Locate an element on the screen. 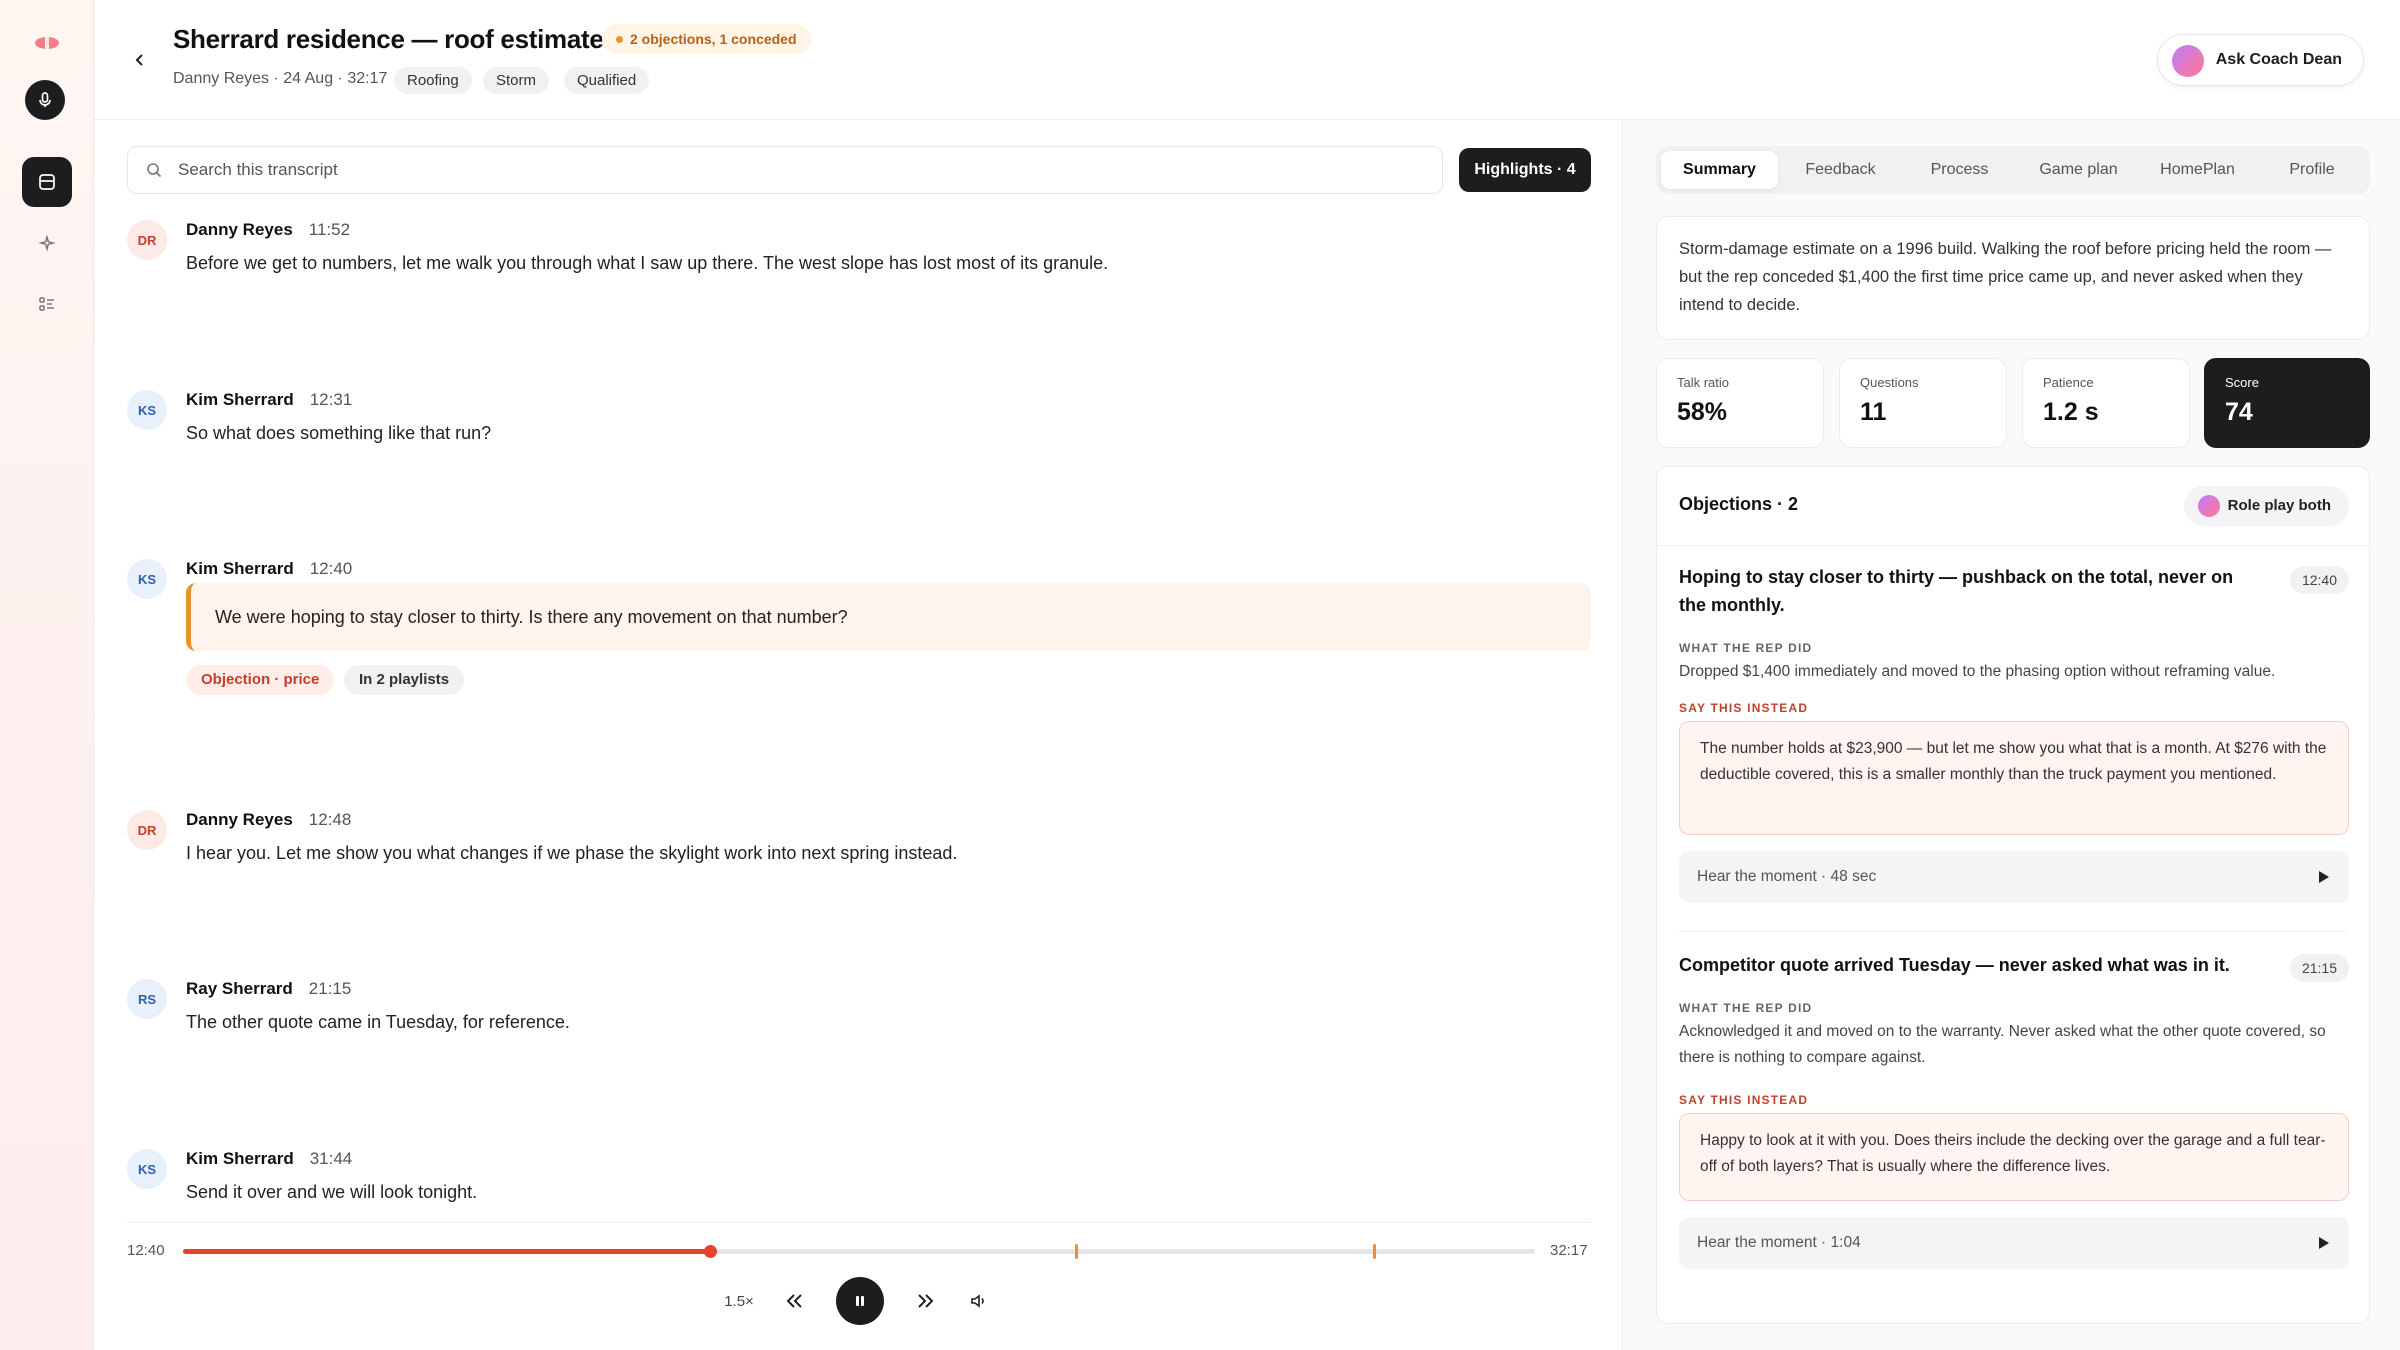 The height and width of the screenshot is (1350, 2400). tab-homeplan: HomePlan is located at coordinates (2197, 170).